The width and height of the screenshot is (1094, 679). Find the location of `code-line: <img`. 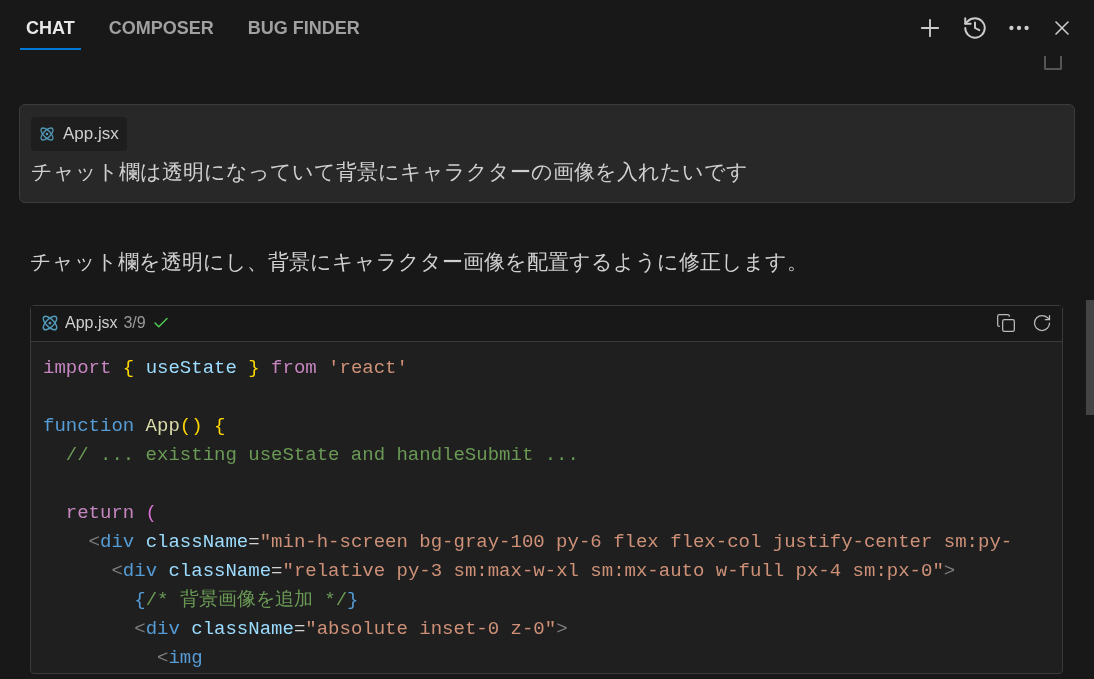

code-line: <img is located at coordinates (179, 658).